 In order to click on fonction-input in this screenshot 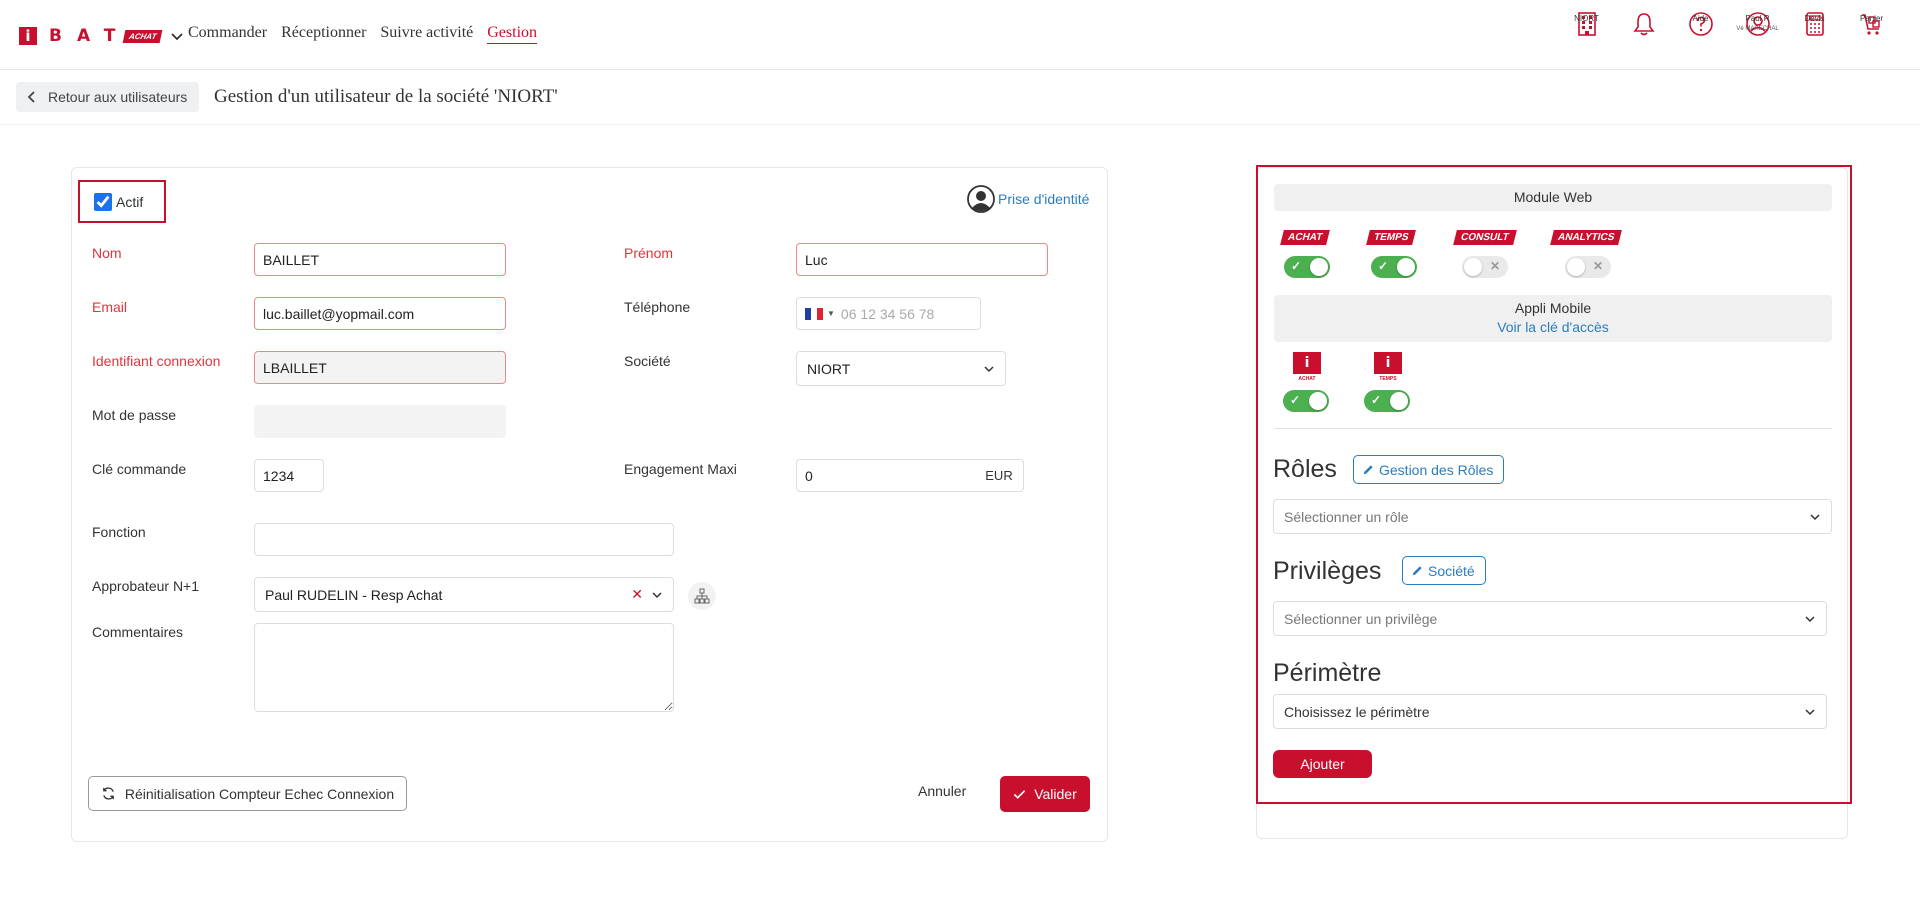, I will do `click(464, 539)`.